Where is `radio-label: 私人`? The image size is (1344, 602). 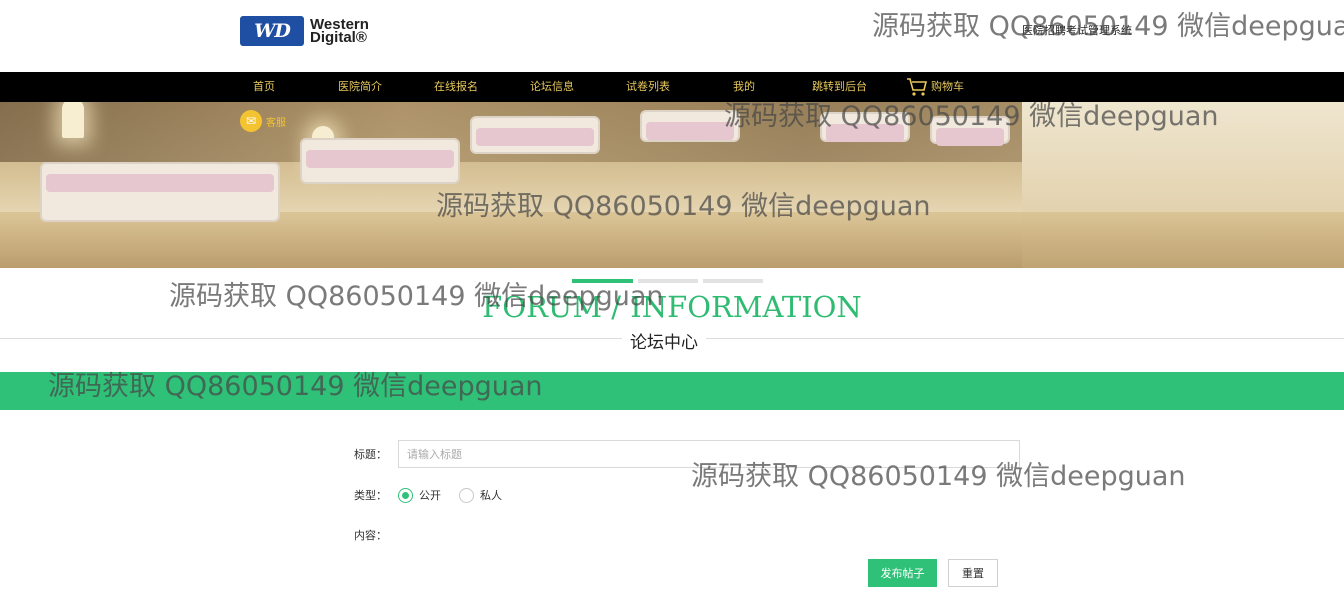
radio-label: 私人 is located at coordinates (491, 495).